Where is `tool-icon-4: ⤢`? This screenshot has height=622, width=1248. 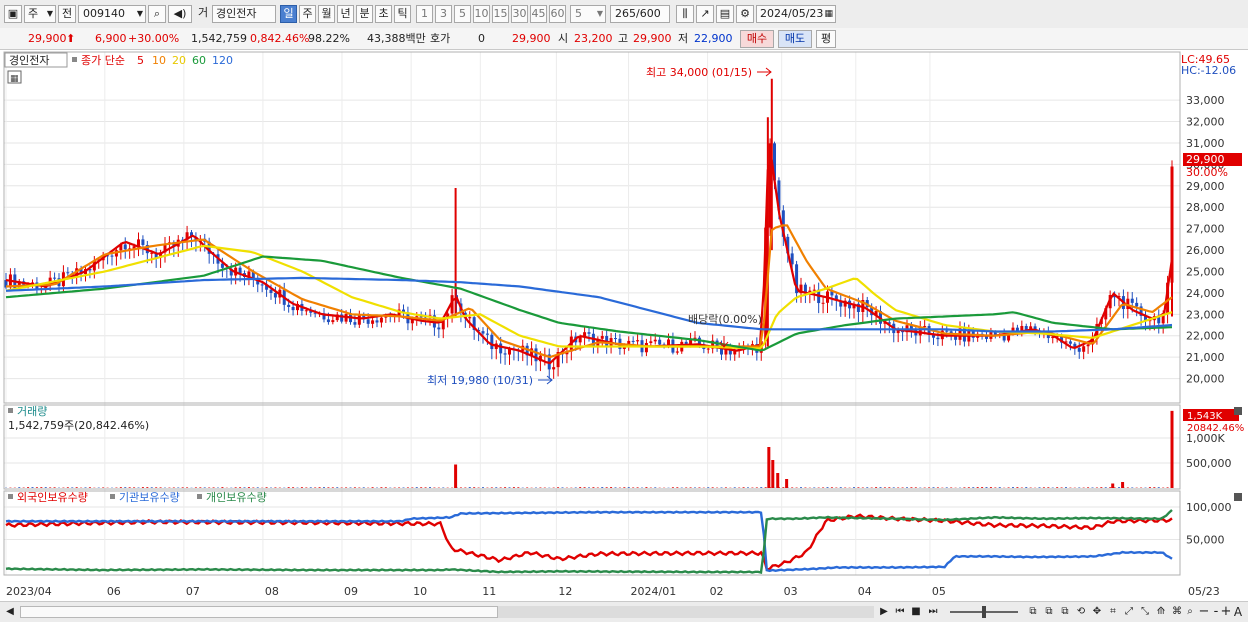 tool-icon-4: ⤢ is located at coordinates (1129, 612).